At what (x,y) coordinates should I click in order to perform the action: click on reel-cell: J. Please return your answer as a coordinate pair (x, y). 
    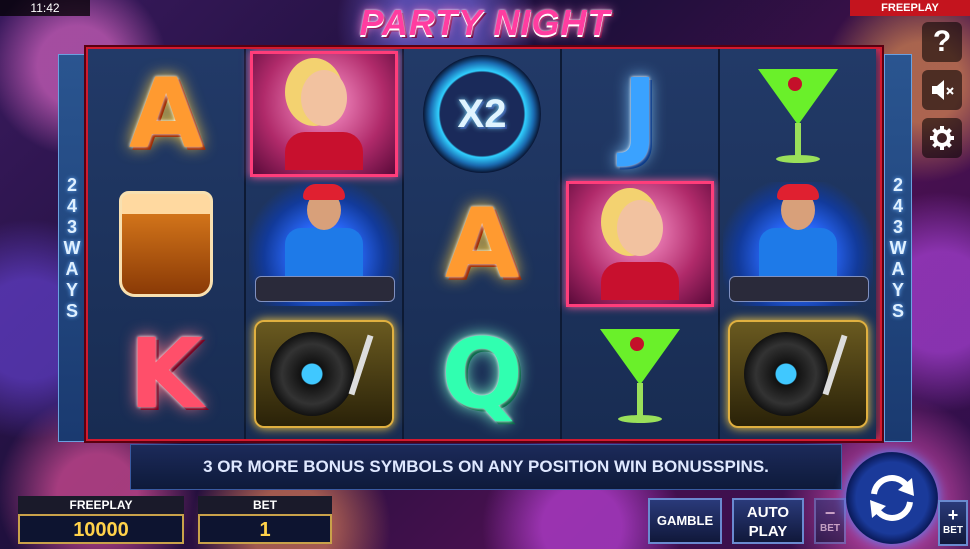
    Looking at the image, I should click on (640, 114).